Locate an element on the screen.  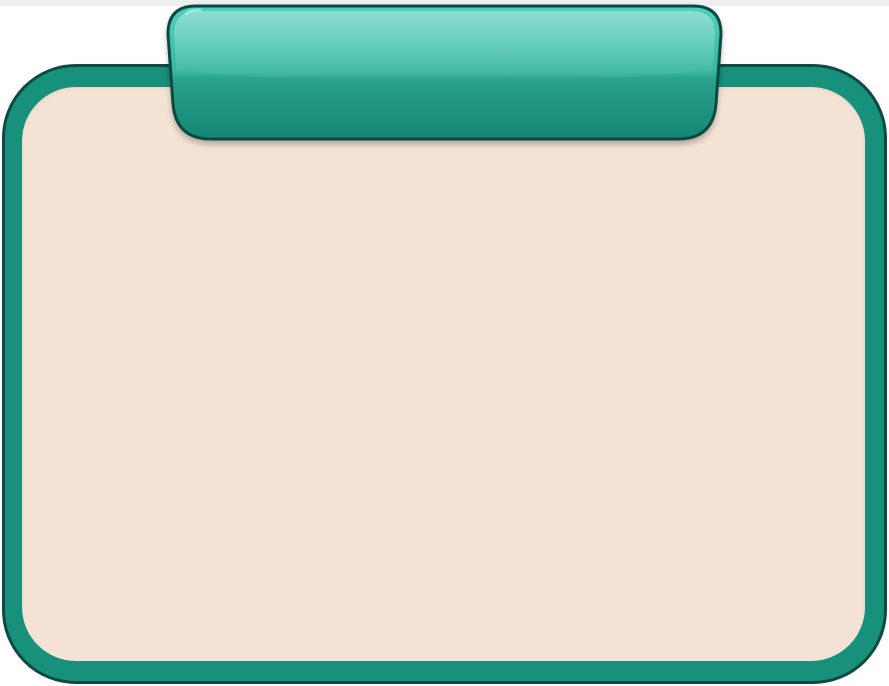
header-tab is located at coordinates (444, 73).